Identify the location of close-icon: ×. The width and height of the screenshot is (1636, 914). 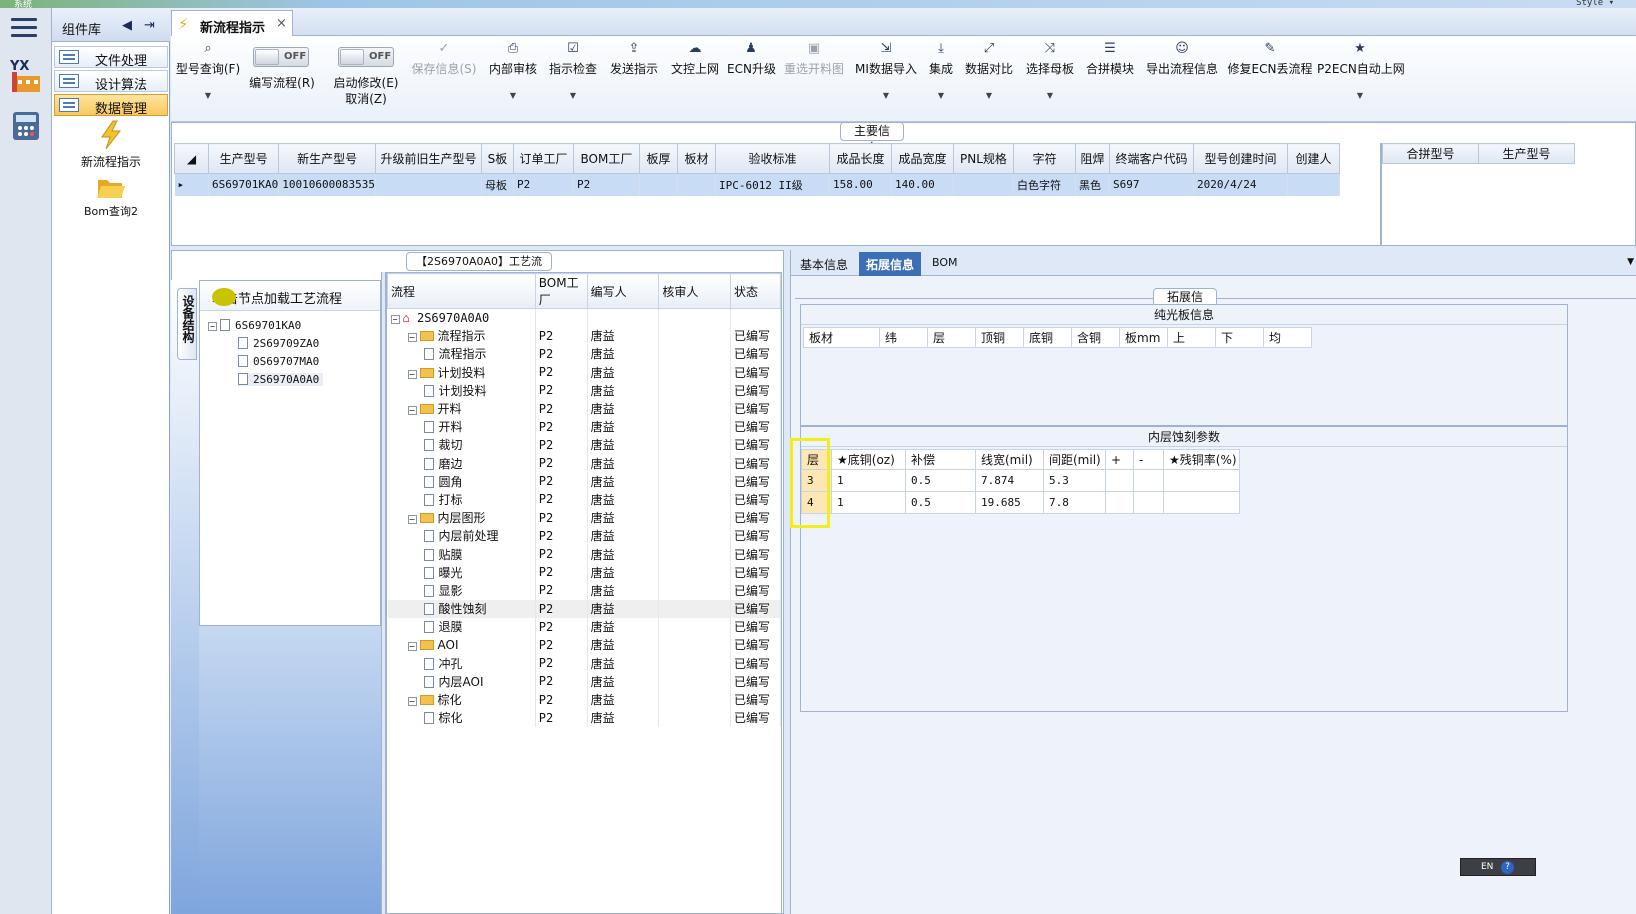
(281, 23).